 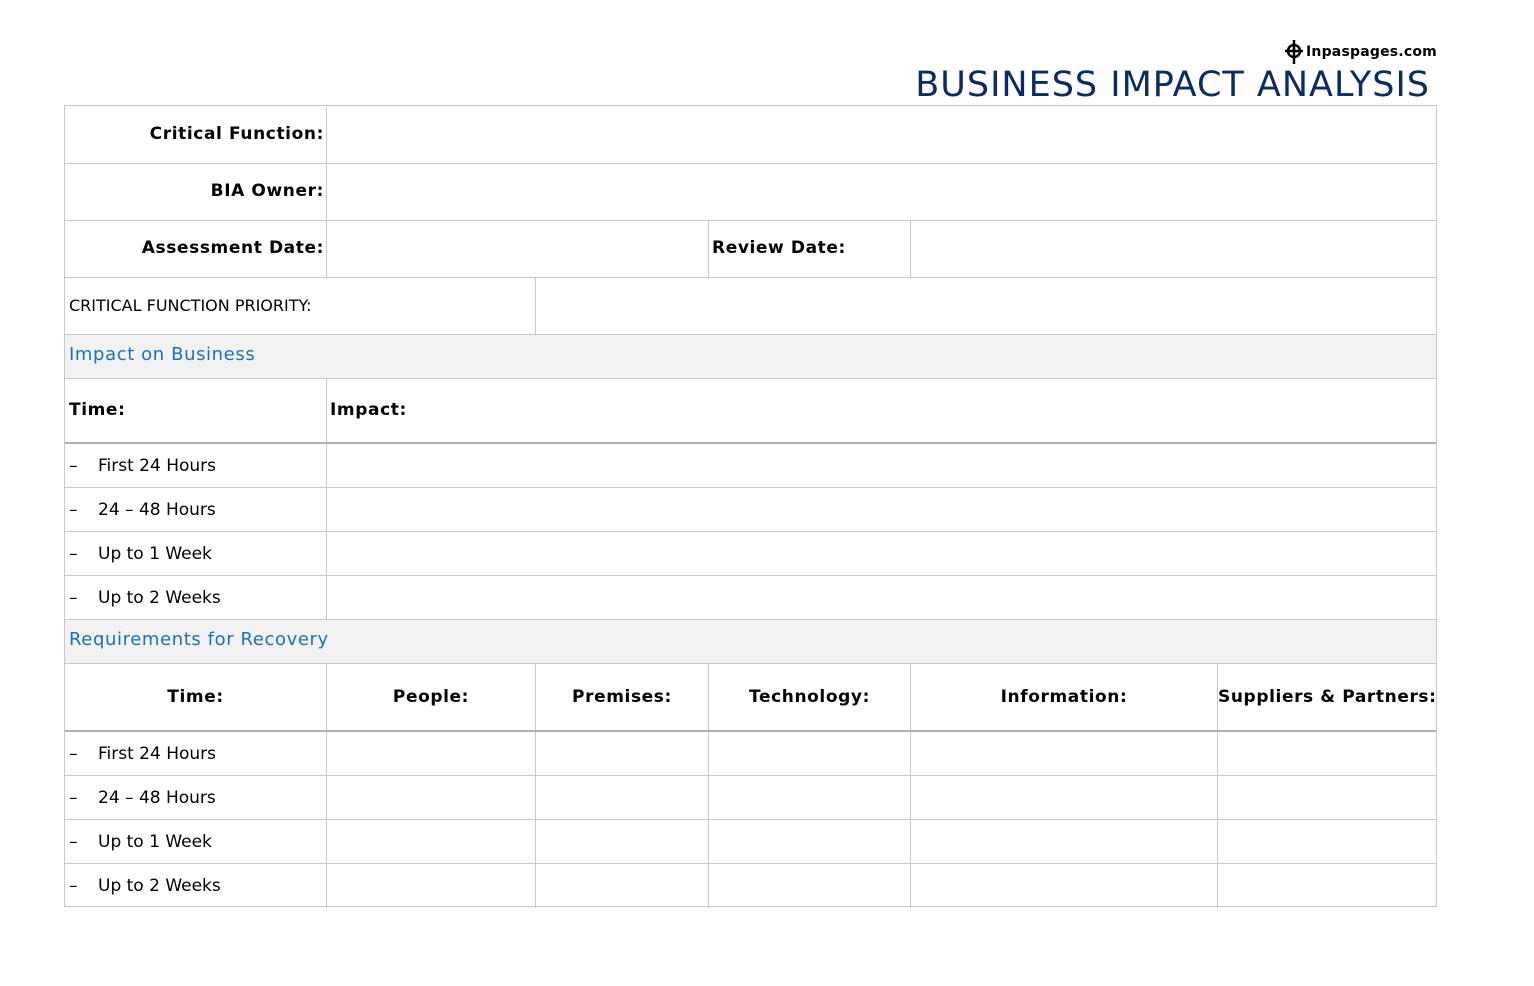 What do you see at coordinates (622, 697) in the screenshot?
I see `recovery-col-premises: Premises:` at bounding box center [622, 697].